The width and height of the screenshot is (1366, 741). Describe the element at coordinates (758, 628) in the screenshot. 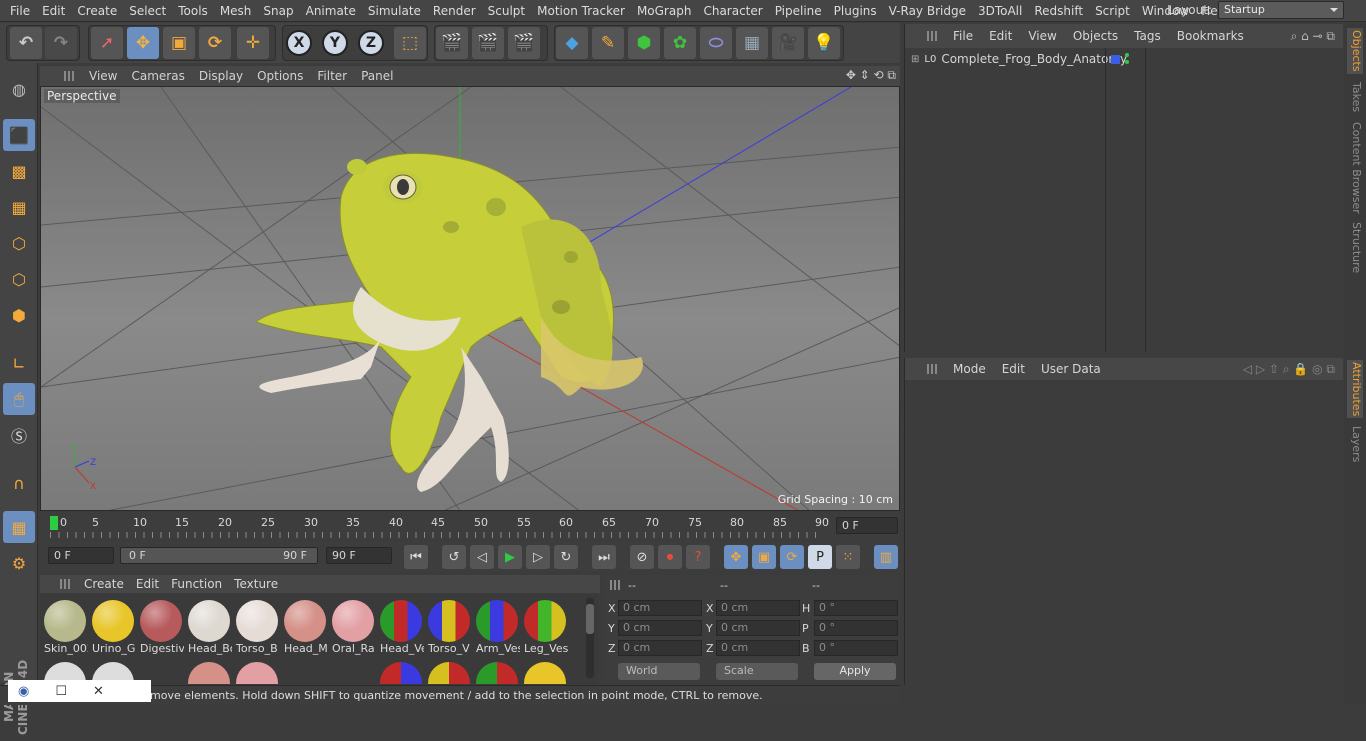

I see `size-y-field: 0 cm` at that location.